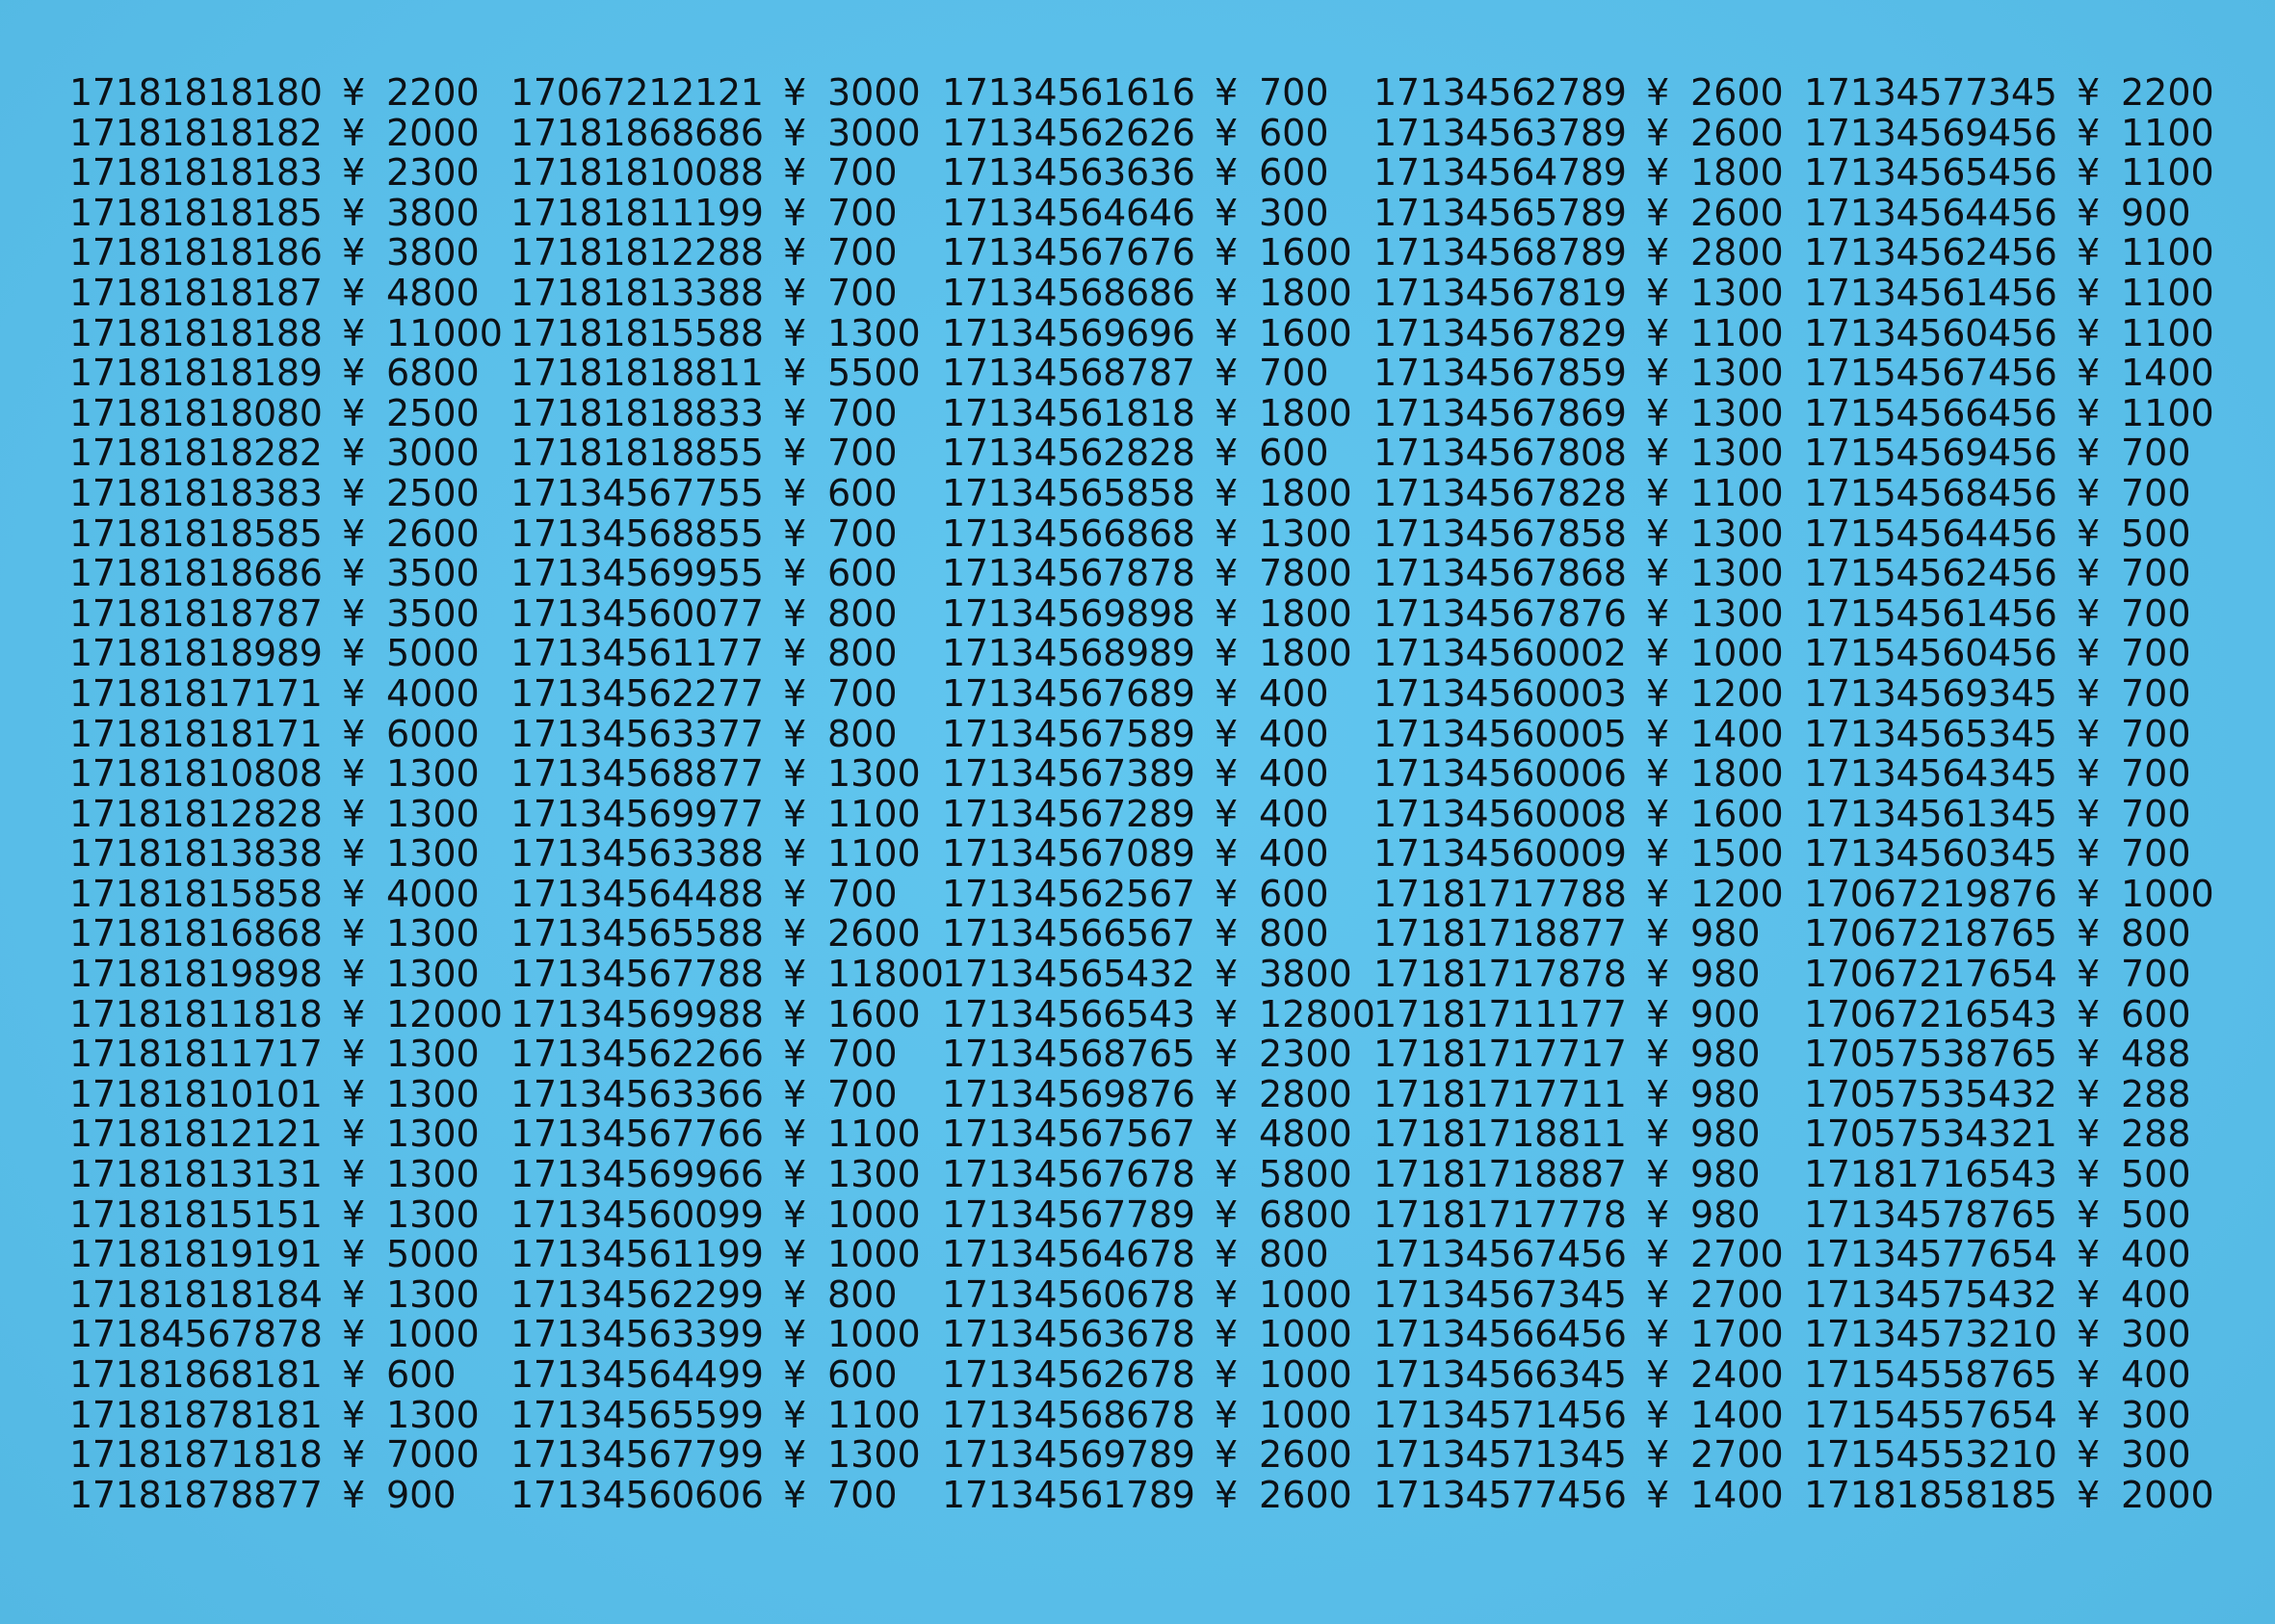  Describe the element at coordinates (285, 1495) in the screenshot. I see `number-row: 17181878877 ¥900` at that location.